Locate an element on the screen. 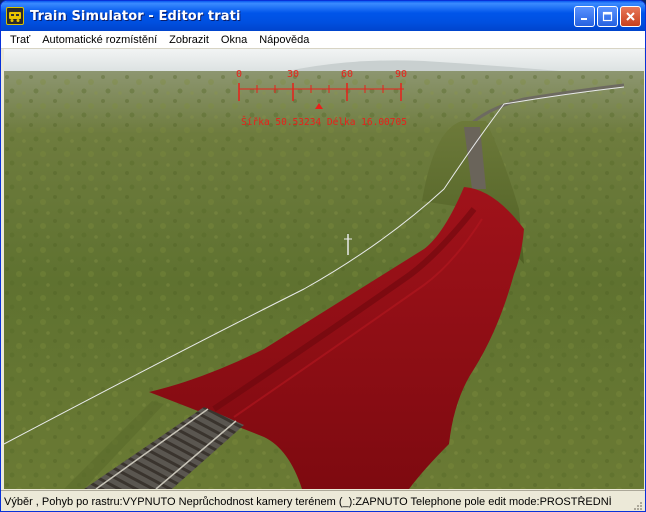 The image size is (646, 512). close-icon is located at coordinates (630, 16).